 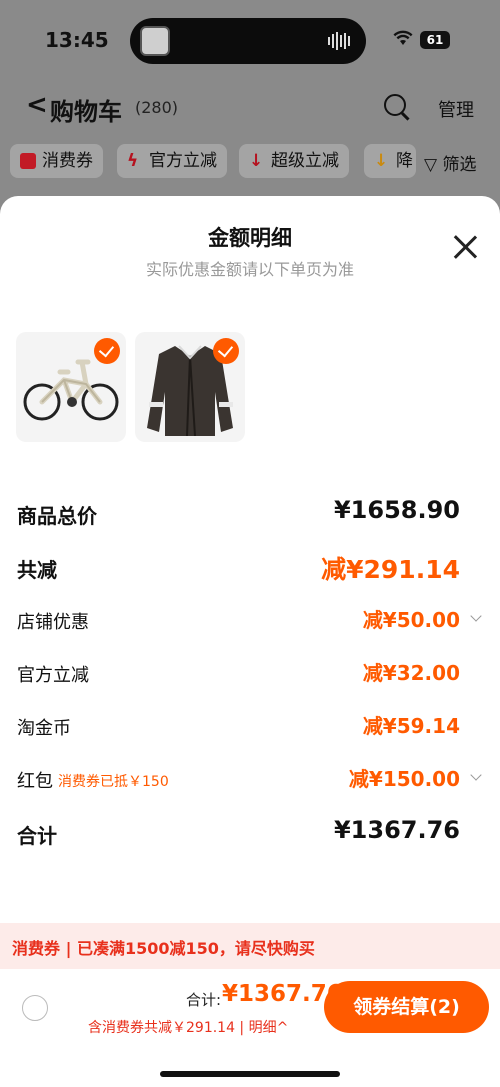 What do you see at coordinates (77, 40) in the screenshot?
I see `status-time: 13:45` at bounding box center [77, 40].